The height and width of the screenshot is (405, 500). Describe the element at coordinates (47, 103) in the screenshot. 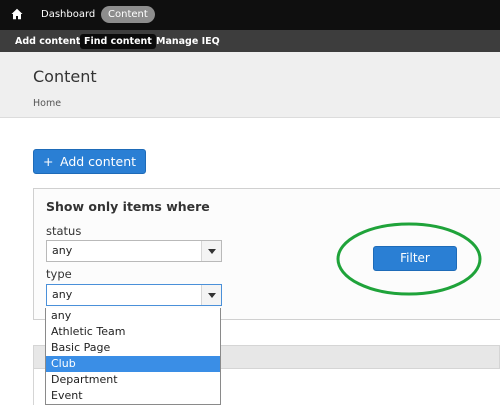

I see `breadcrumb: Home` at that location.